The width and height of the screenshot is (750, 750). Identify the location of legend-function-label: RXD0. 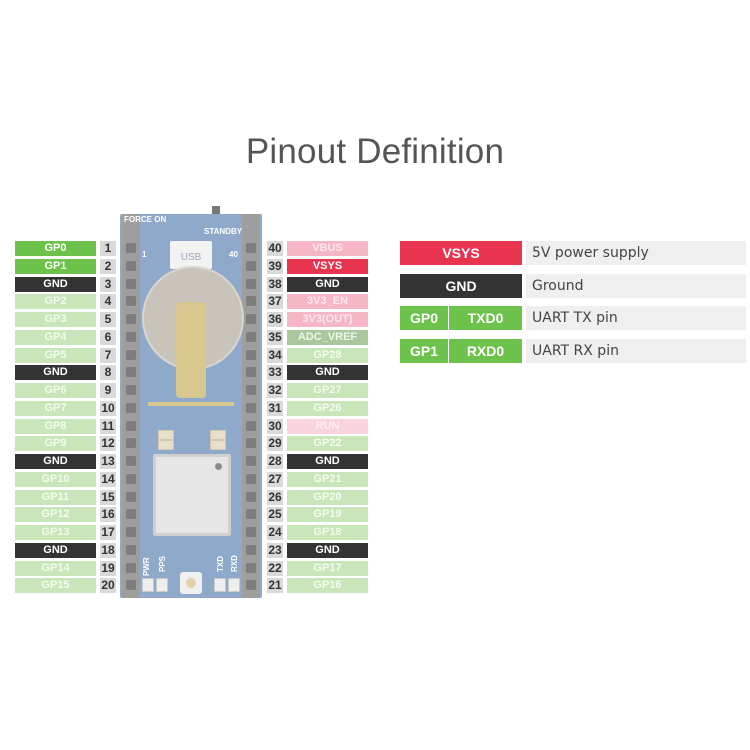
(485, 351).